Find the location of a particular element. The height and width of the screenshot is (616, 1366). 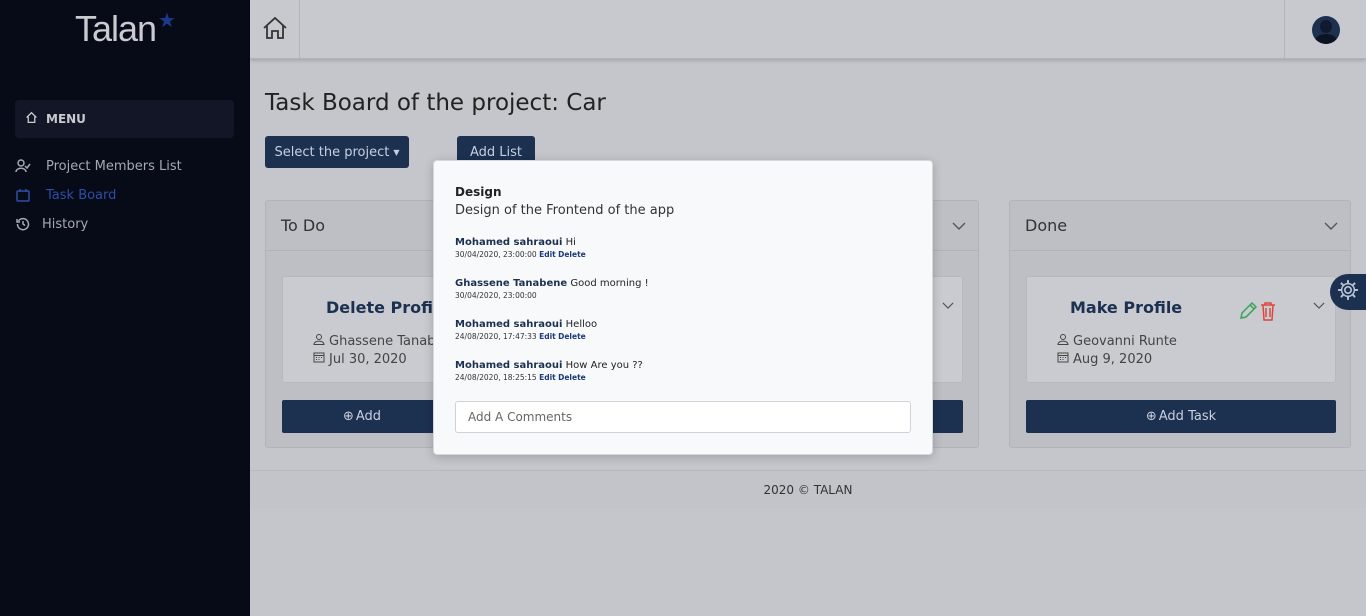

comment-time: 24/08/2020, 17:47:33 is located at coordinates (496, 336).